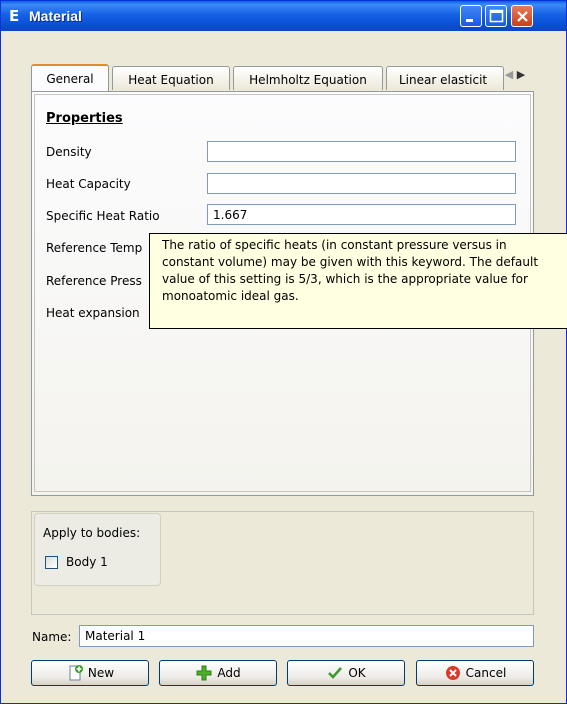 The width and height of the screenshot is (567, 704). What do you see at coordinates (51, 562) in the screenshot?
I see `body-1-checkbox` at bounding box center [51, 562].